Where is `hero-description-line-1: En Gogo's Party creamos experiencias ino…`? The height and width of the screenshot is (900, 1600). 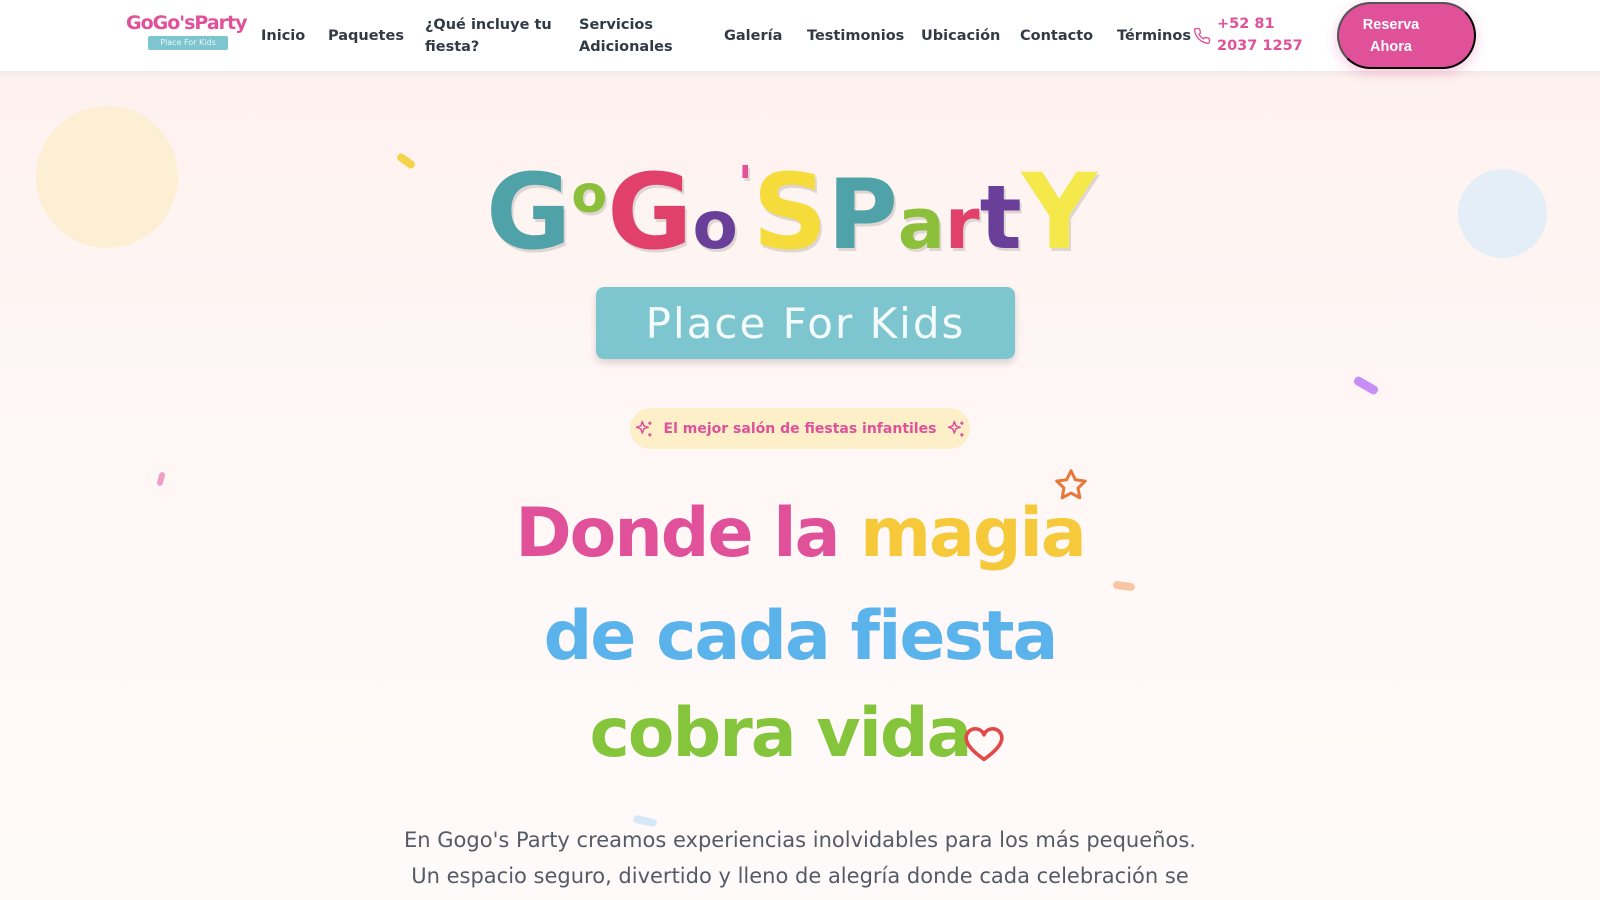
hero-description-line-1: En Gogo's Party creamos experiencias ino… is located at coordinates (800, 840).